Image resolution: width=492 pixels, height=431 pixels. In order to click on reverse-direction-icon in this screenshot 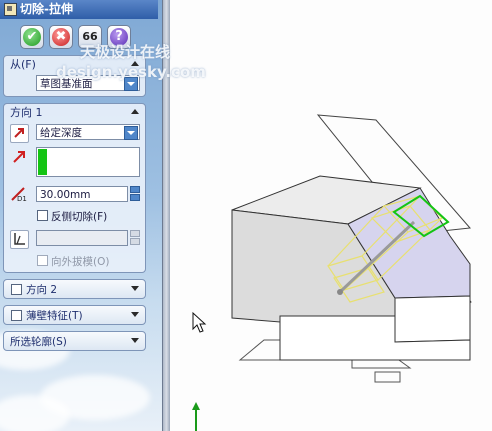, I will do `click(19, 133)`.